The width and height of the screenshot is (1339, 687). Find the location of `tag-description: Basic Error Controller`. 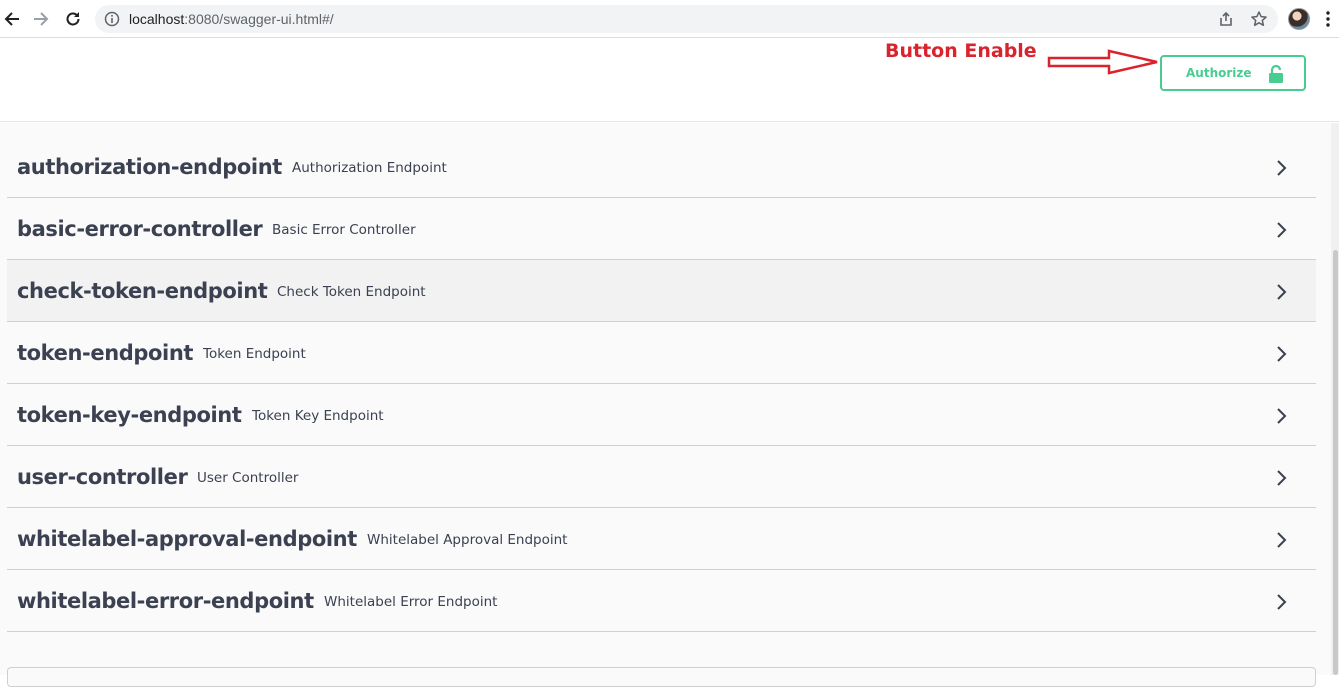

tag-description: Basic Error Controller is located at coordinates (344, 230).